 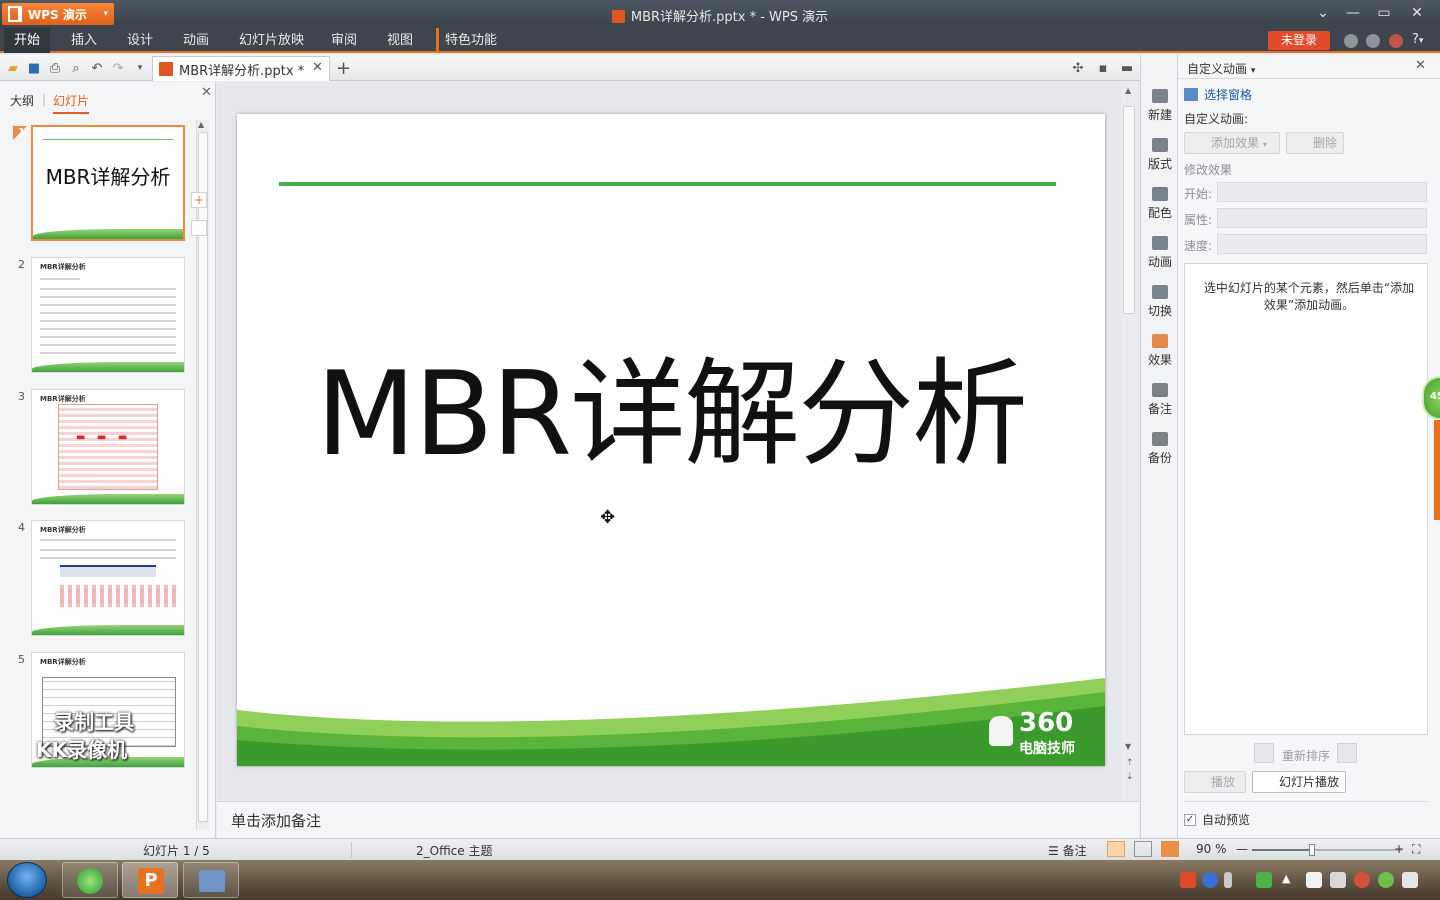 What do you see at coordinates (1210, 880) in the screenshot?
I see `help-tray-icon` at bounding box center [1210, 880].